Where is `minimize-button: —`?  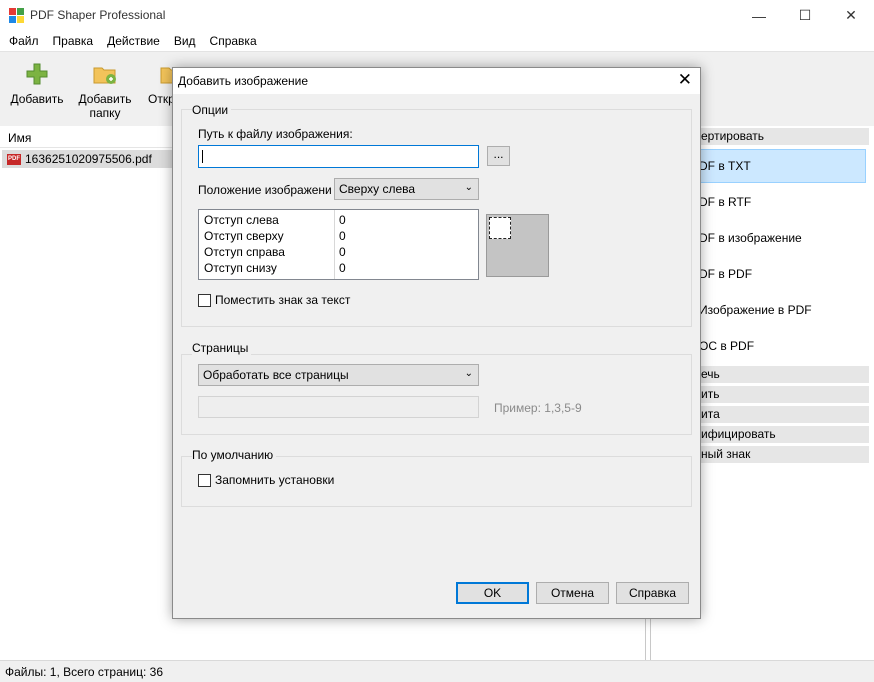
minimize-button: — is located at coordinates (759, 15).